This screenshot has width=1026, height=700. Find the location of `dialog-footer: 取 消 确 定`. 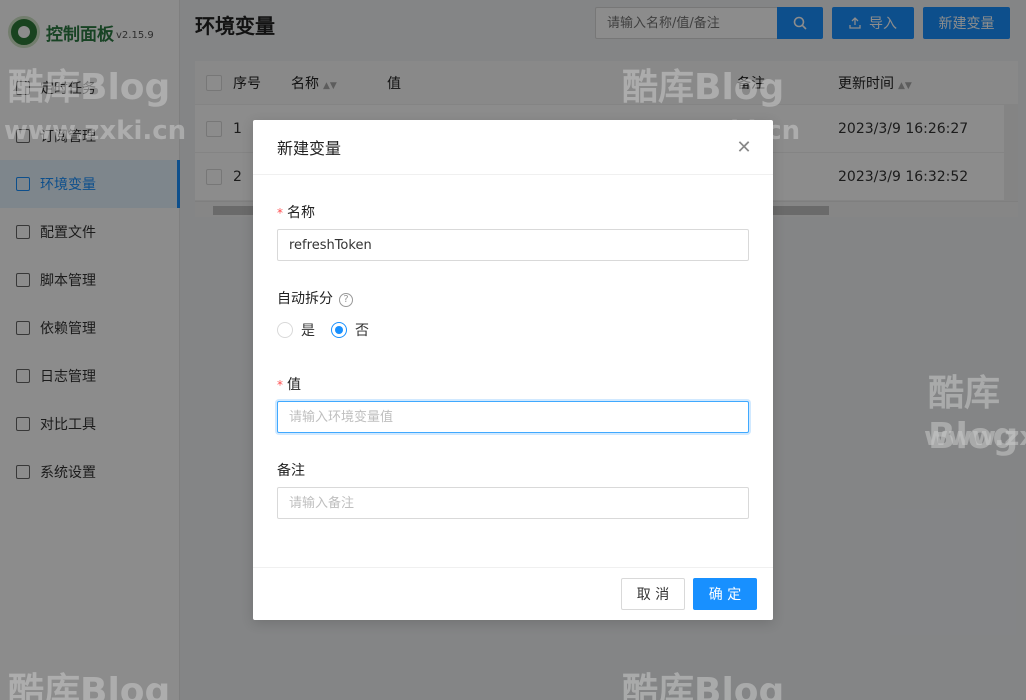

dialog-footer: 取 消 确 定 is located at coordinates (513, 593).